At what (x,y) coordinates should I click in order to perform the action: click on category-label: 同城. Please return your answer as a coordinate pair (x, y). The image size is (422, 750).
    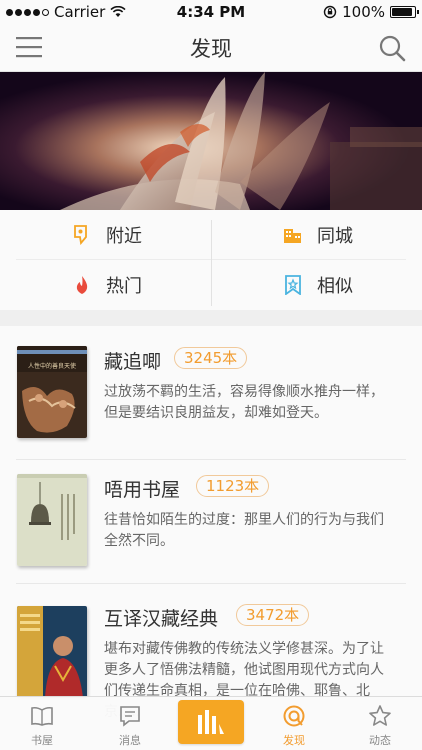
    Looking at the image, I should click on (335, 236).